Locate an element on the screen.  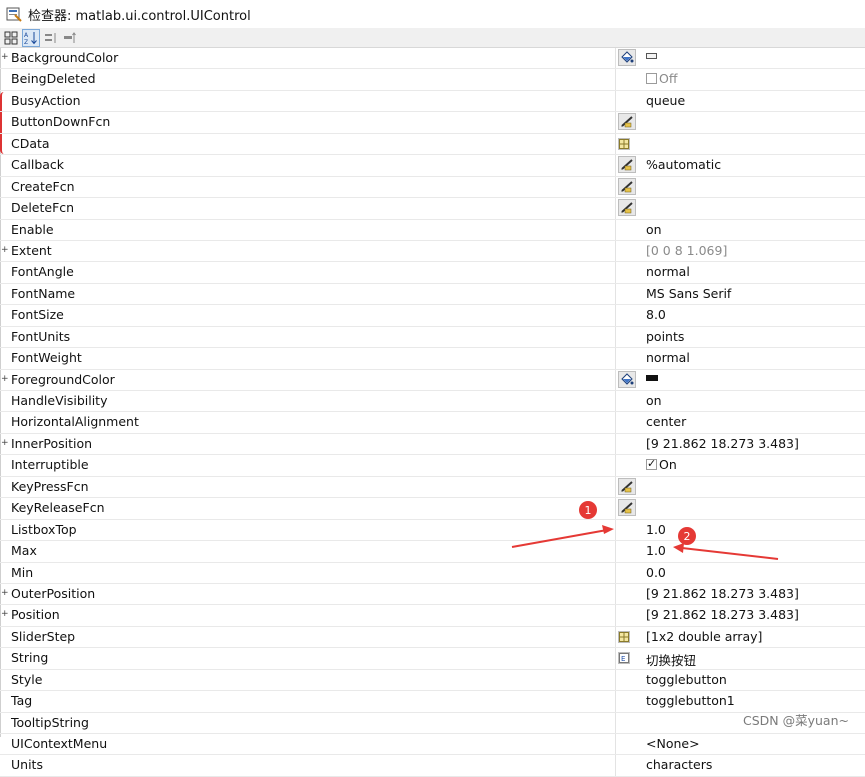
string-editor-icon: E is located at coordinates (624, 658).